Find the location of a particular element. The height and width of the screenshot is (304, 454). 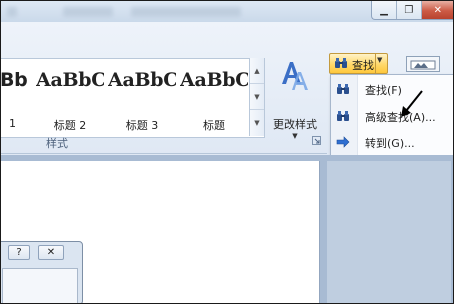

minimize-button: ▁ is located at coordinates (384, 10).